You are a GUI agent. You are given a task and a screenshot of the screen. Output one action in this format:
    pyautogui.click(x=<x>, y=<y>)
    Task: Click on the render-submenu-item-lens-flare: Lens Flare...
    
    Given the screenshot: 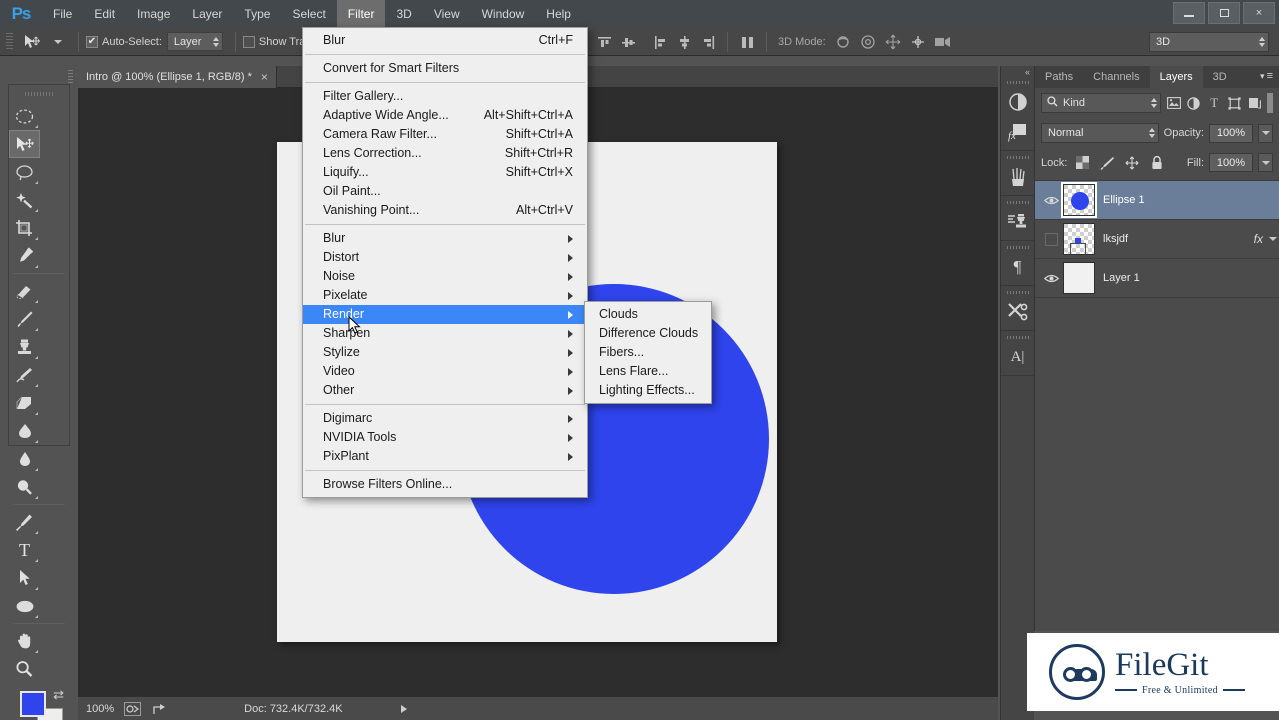 What is the action you would take?
    pyautogui.click(x=648, y=371)
    